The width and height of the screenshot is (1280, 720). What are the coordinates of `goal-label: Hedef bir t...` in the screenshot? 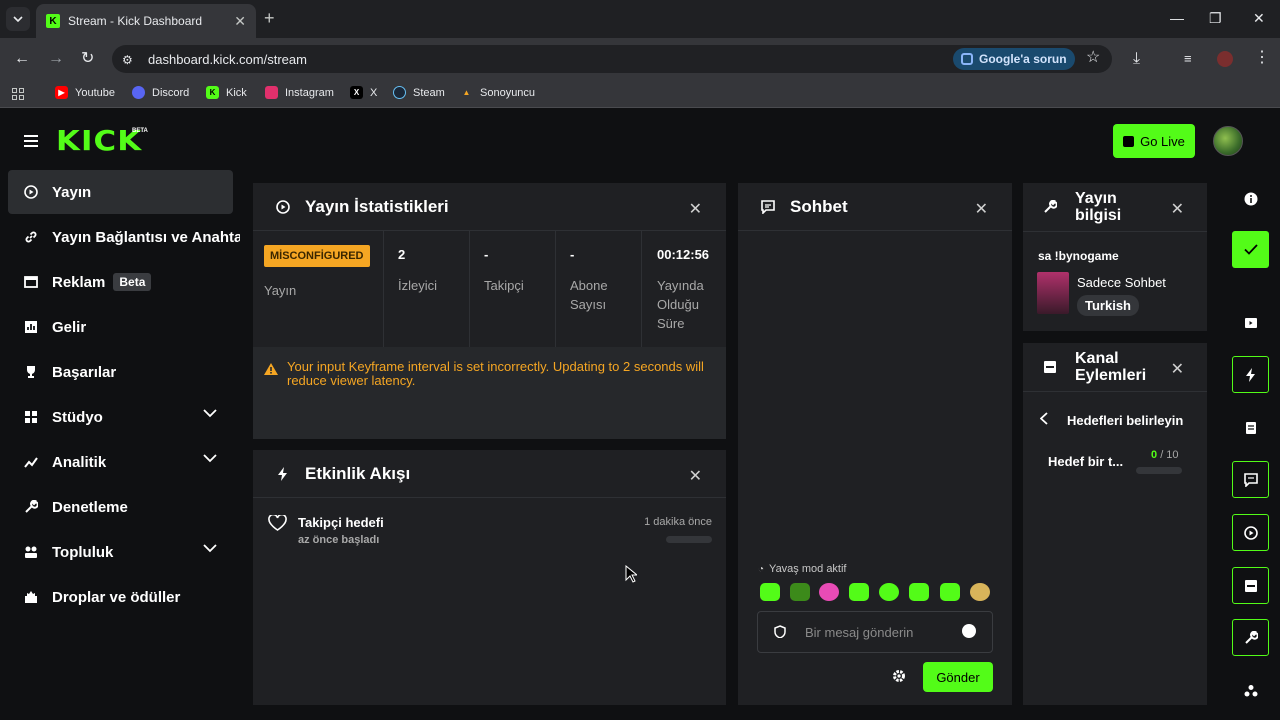 It's located at (1085, 461).